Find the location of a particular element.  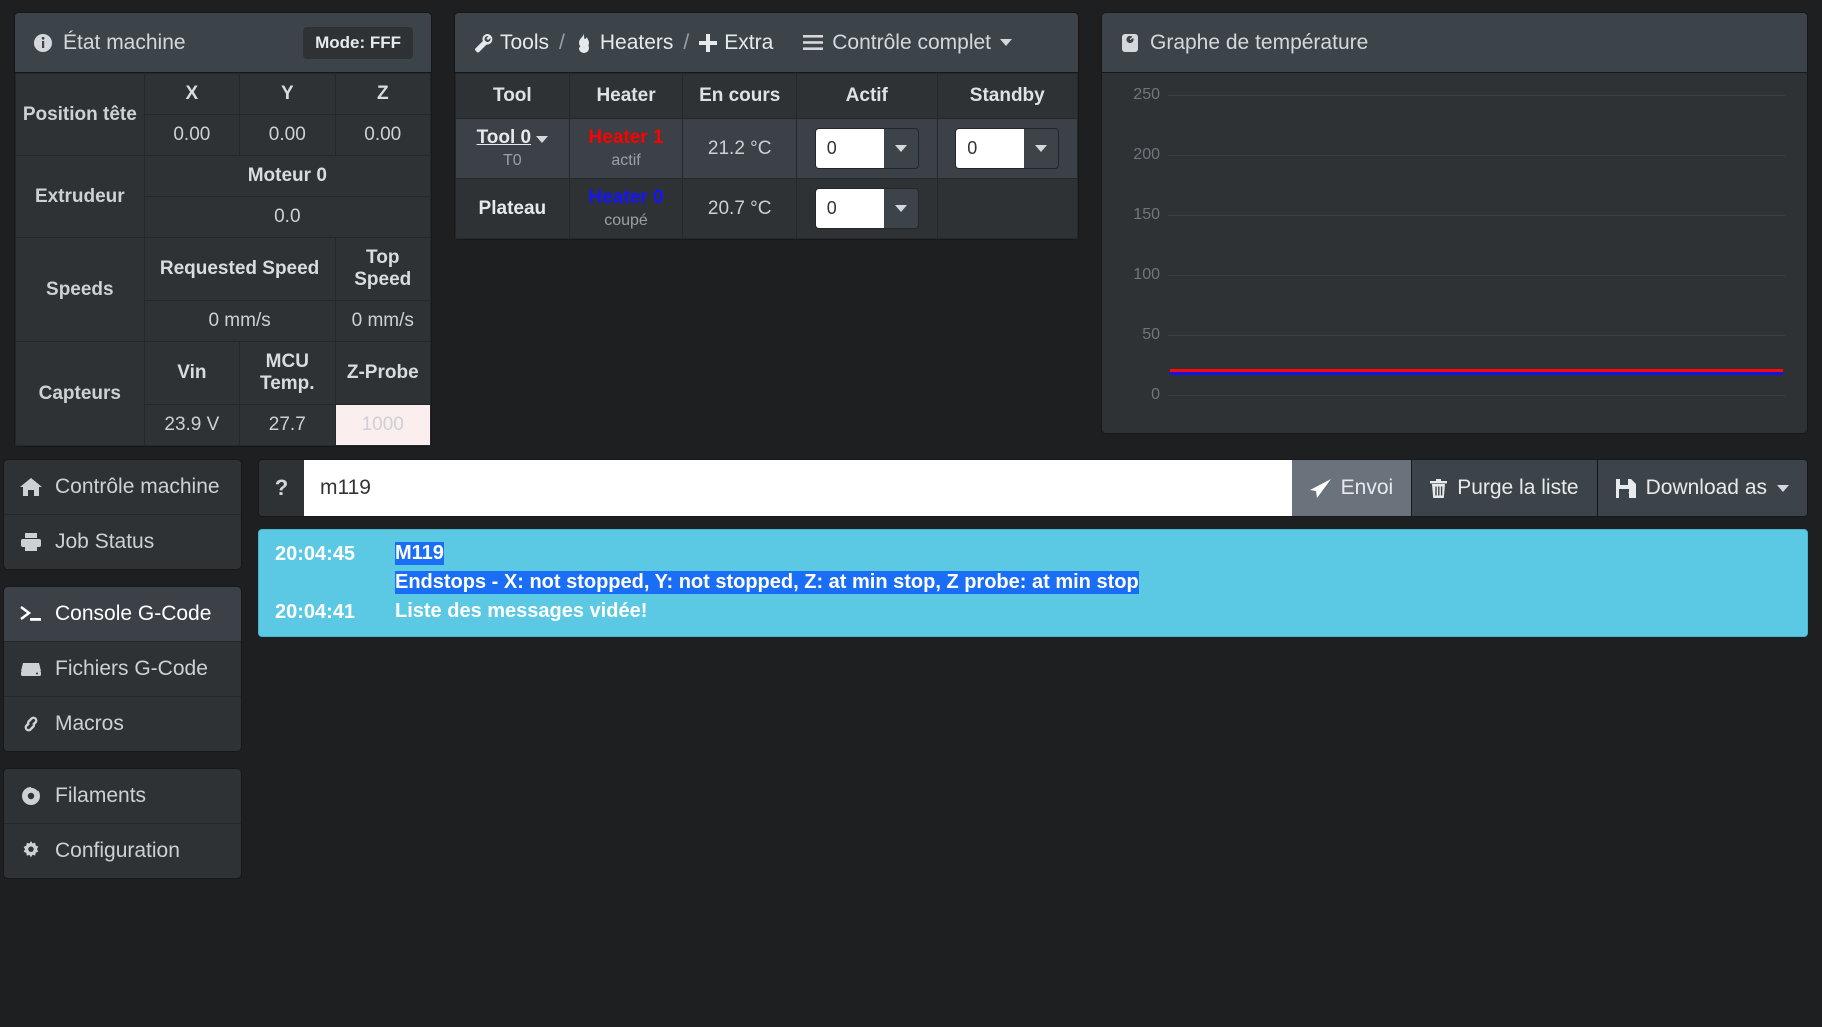

sidebar-item-label: Console G-Code is located at coordinates (133, 613).